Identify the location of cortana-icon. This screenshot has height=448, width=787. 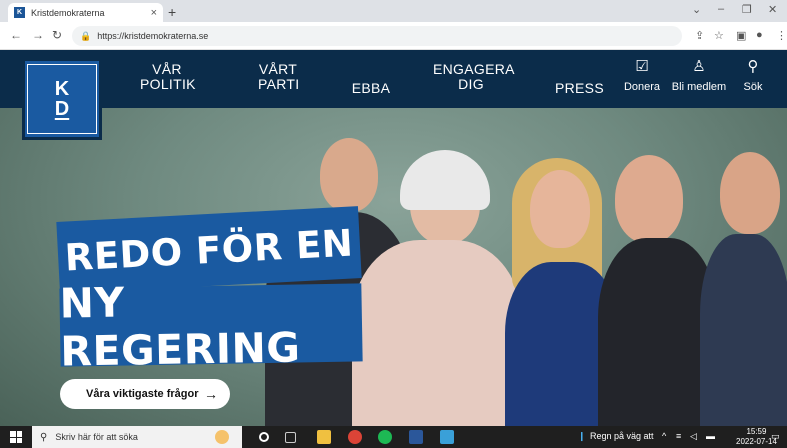
(264, 437).